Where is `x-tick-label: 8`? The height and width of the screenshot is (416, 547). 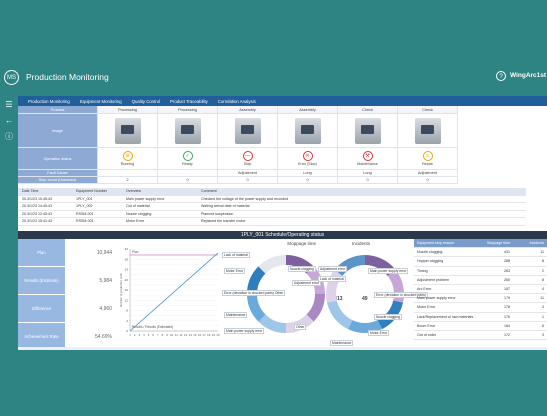
x-tick-label: 8 is located at coordinates (163, 335).